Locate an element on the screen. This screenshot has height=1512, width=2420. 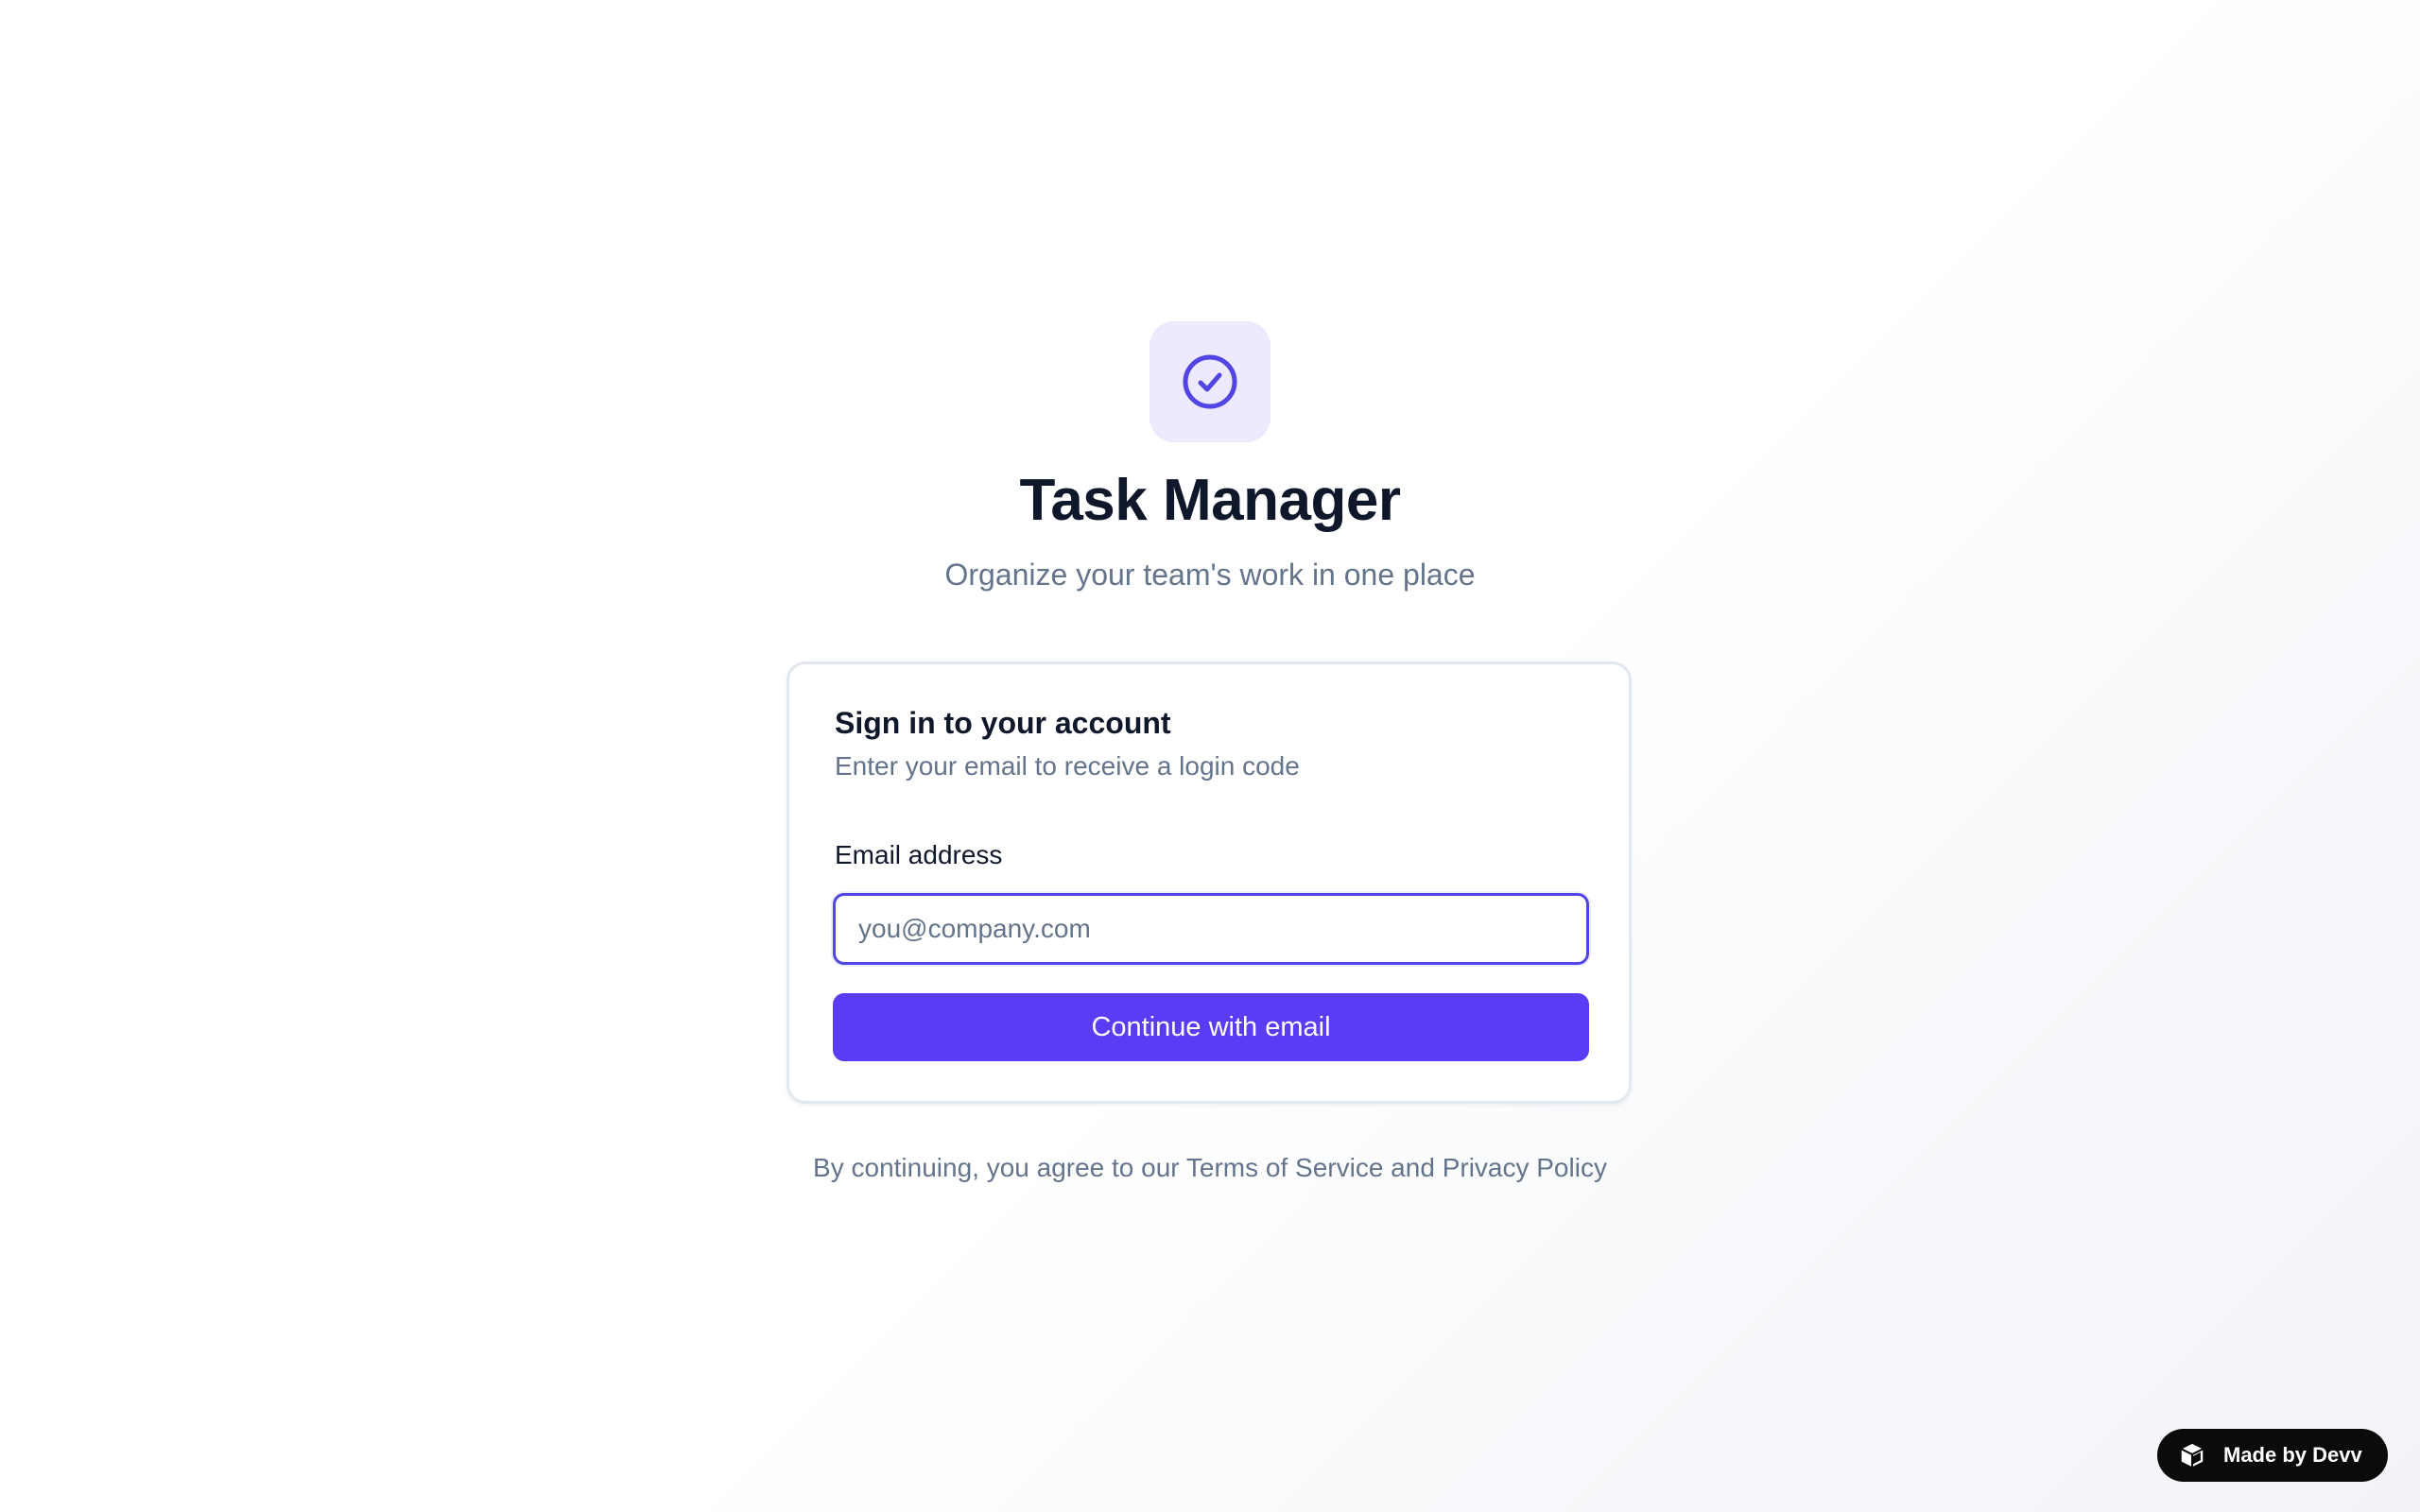
badge-label: Made by Devv is located at coordinates (2292, 1455).